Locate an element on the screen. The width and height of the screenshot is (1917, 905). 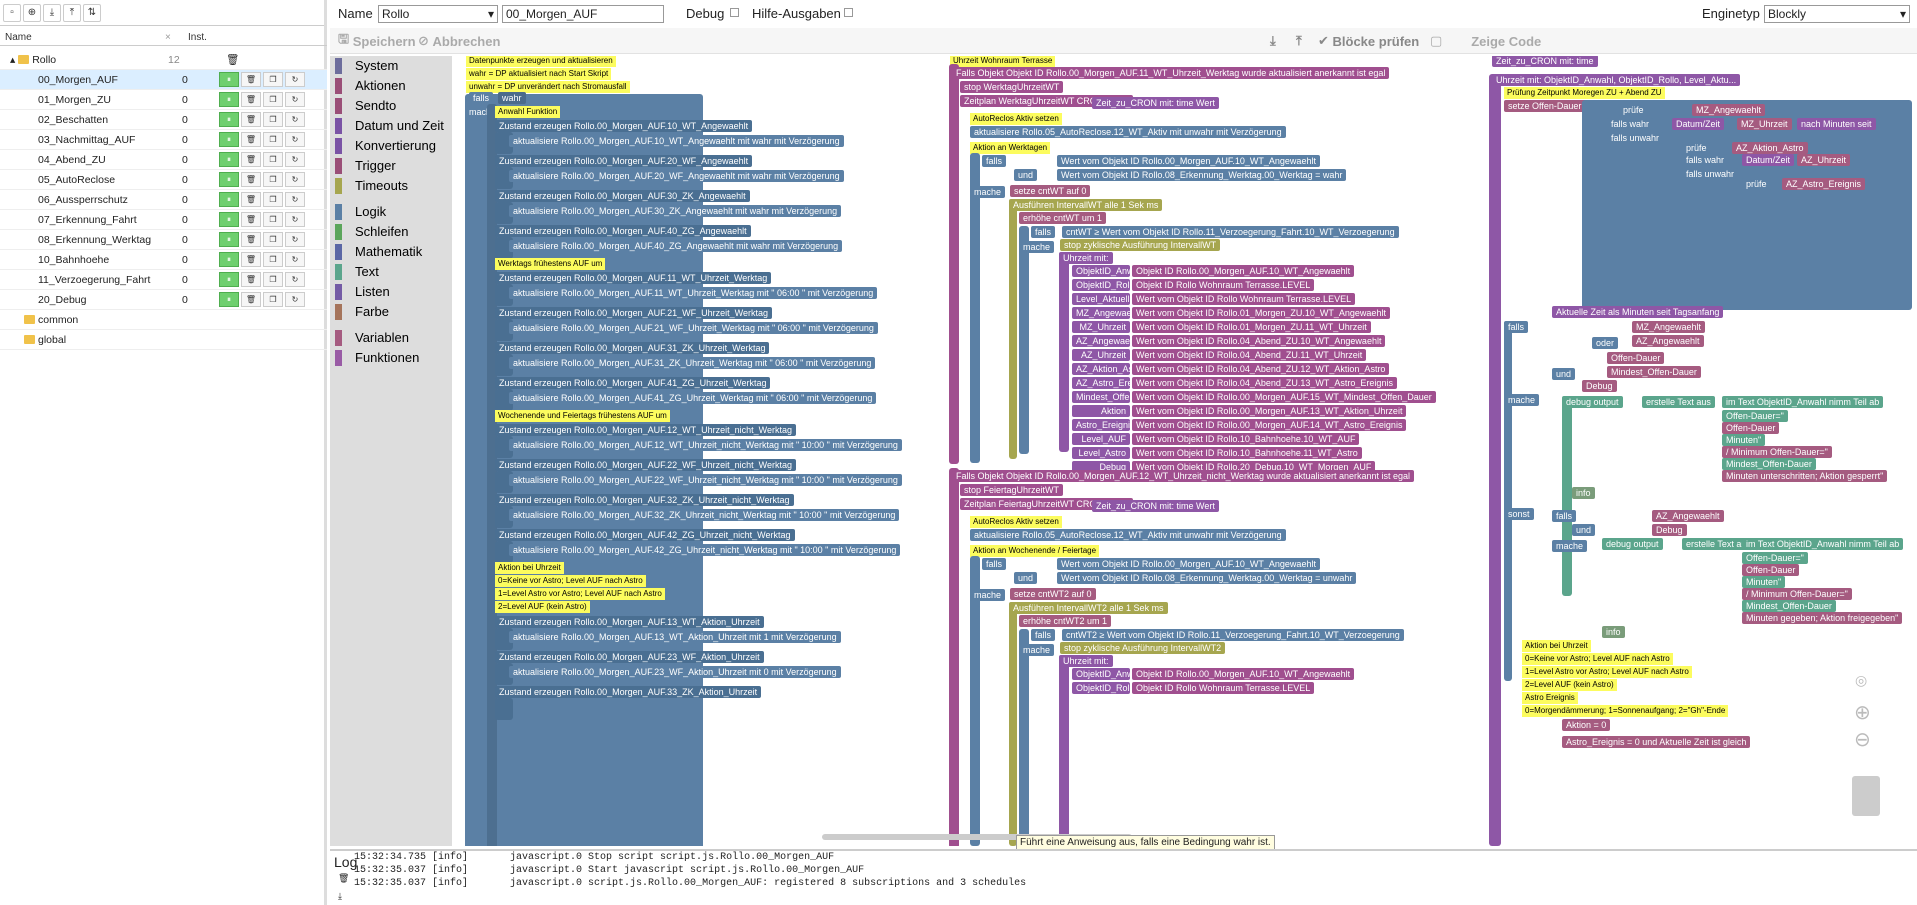
function-param: Level_AUF is located at coordinates (1101, 439).